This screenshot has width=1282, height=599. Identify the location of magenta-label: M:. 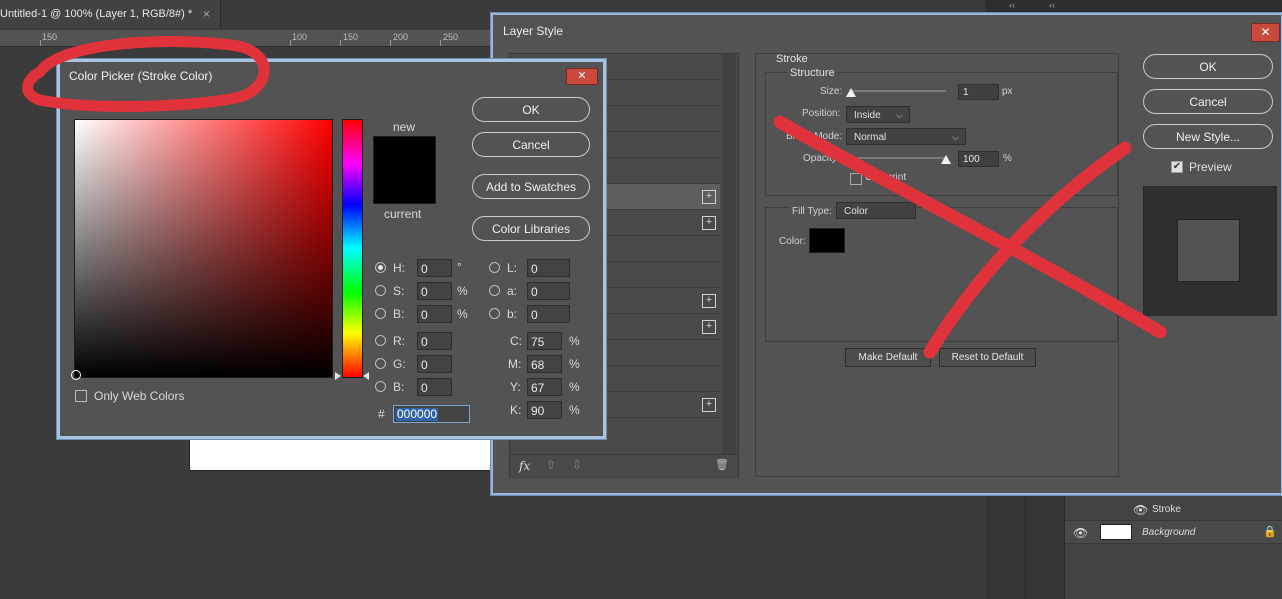
(515, 364).